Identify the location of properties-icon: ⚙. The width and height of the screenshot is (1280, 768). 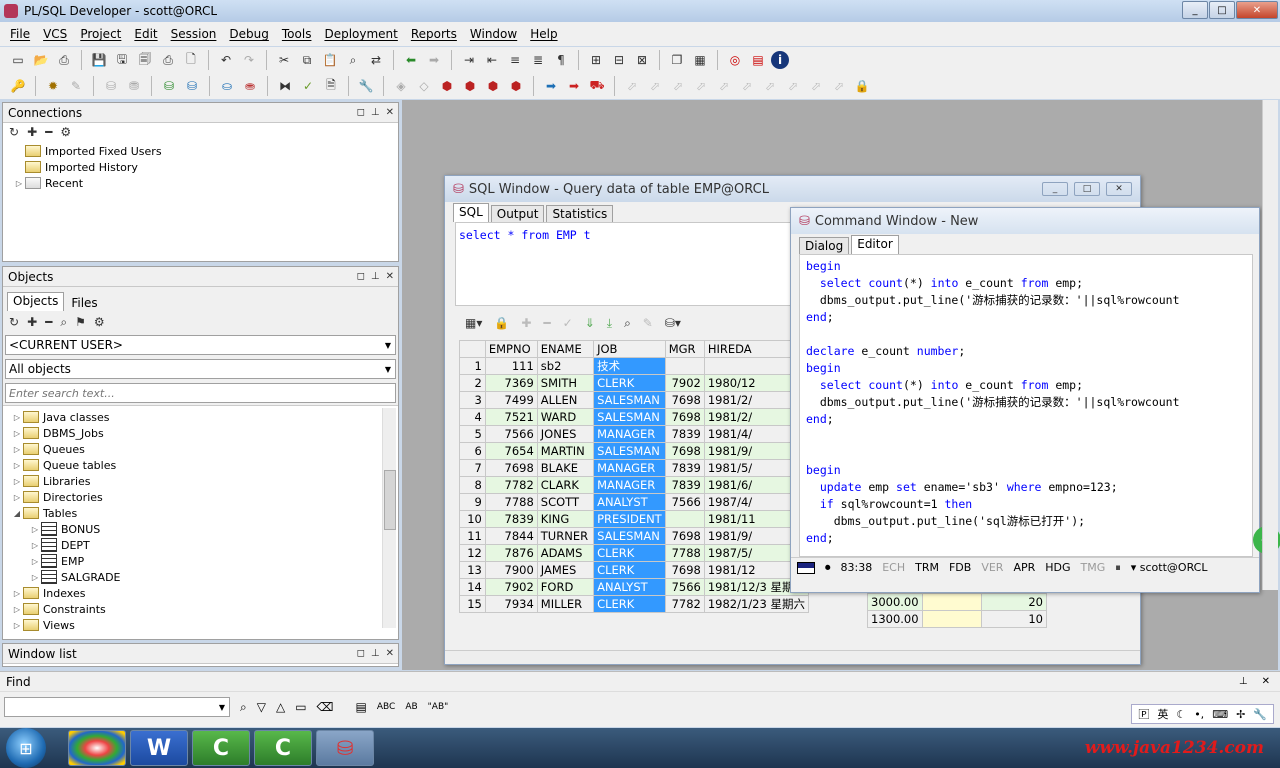
(99, 322).